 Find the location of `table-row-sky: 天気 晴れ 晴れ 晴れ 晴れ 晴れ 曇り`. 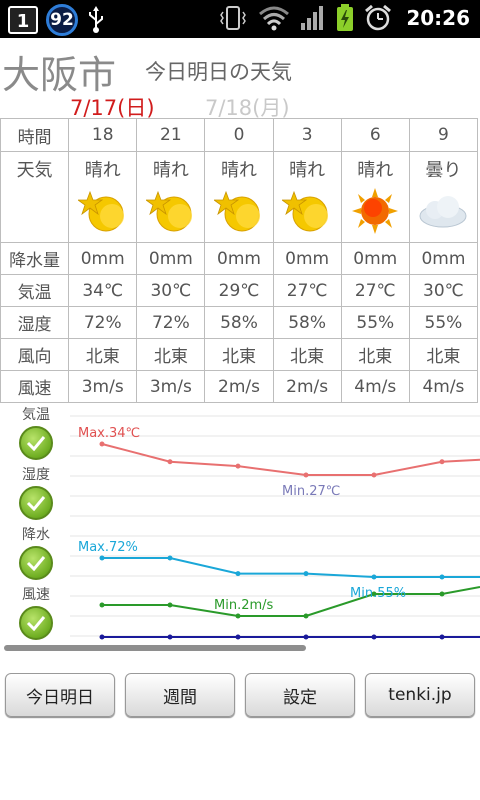

table-row-sky: 天気 晴れ 晴れ 晴れ 晴れ 晴れ 曇り is located at coordinates (239, 197).